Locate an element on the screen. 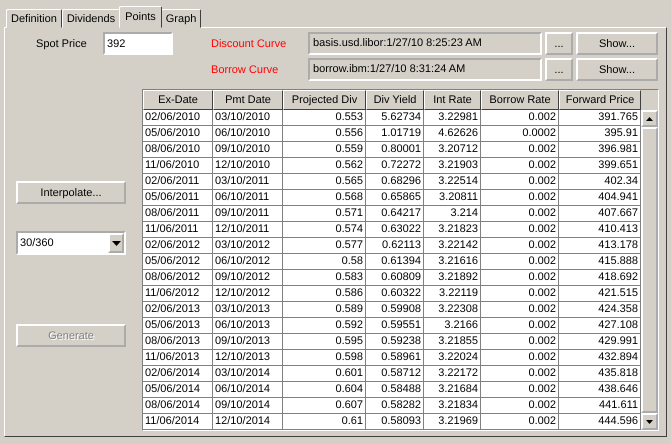 The image size is (671, 444). table-cell: 05/06/2012 is located at coordinates (178, 262).